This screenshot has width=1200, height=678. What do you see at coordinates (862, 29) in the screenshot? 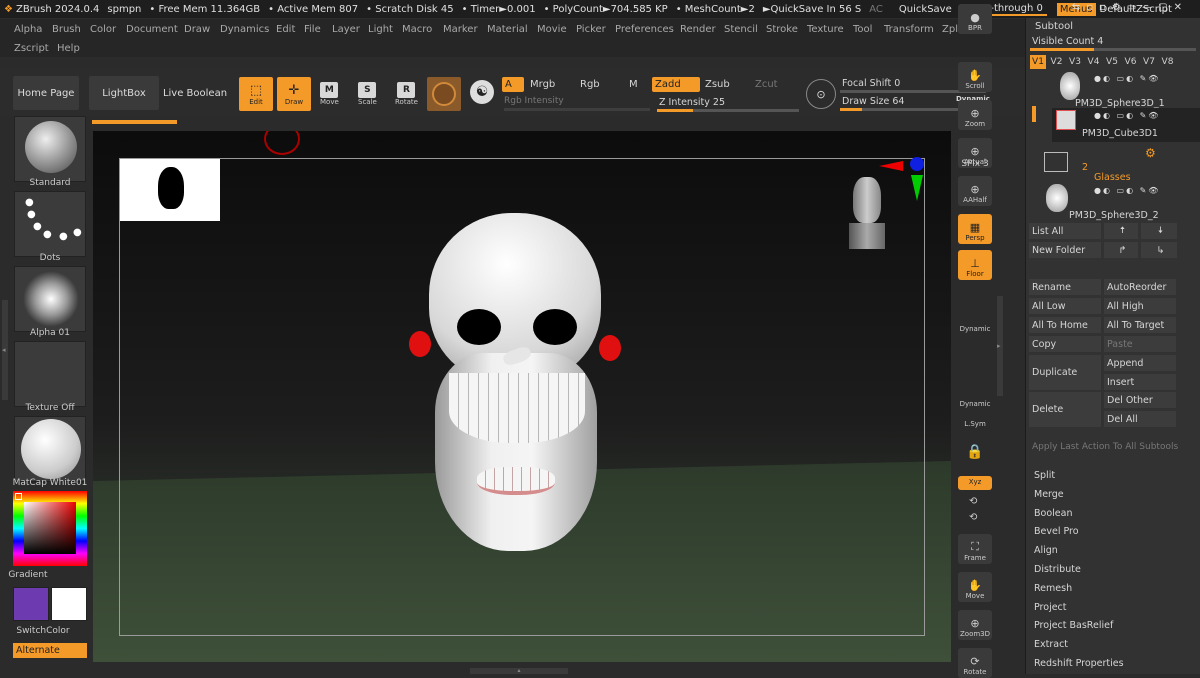
I see `menu-tool: Tool` at bounding box center [862, 29].